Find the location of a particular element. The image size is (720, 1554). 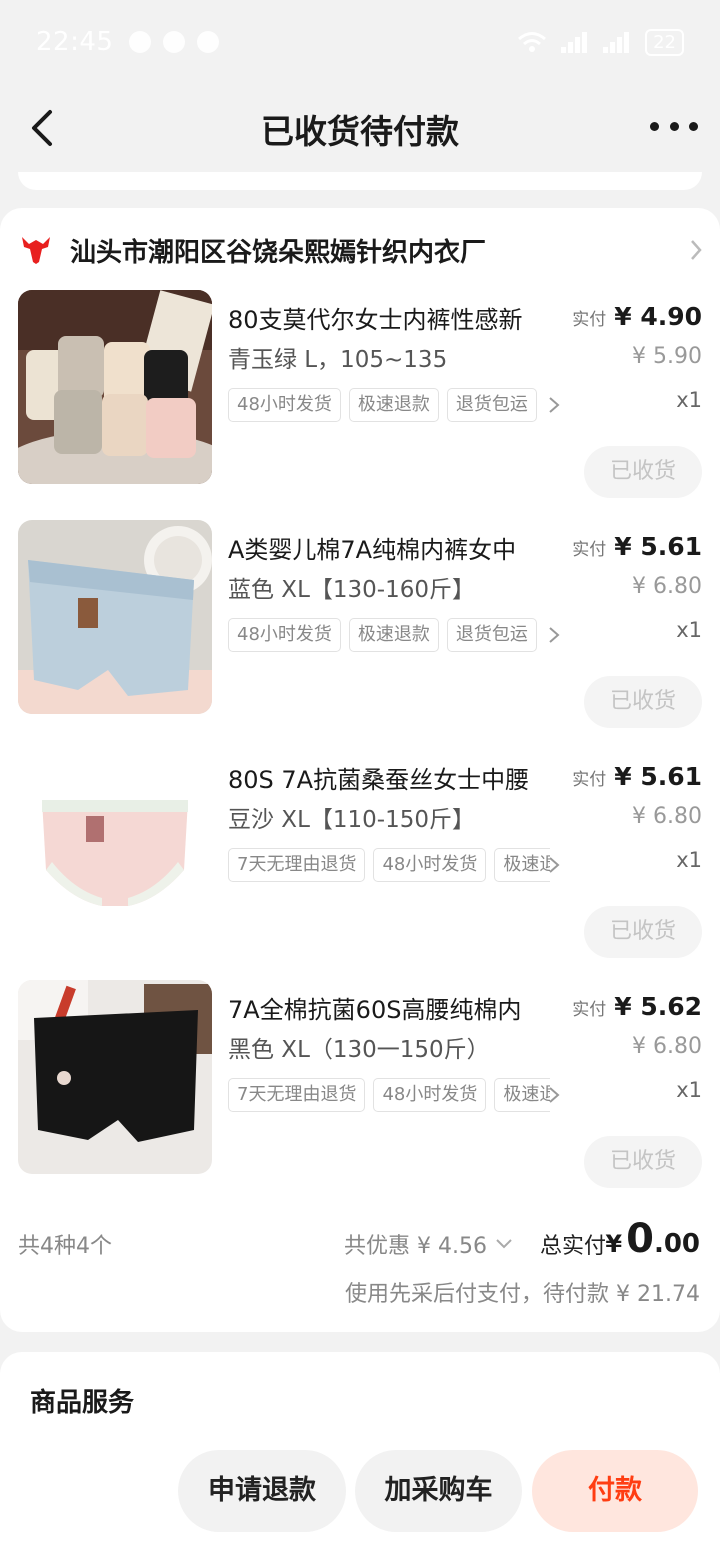

total-integer: 0 is located at coordinates (640, 1239).